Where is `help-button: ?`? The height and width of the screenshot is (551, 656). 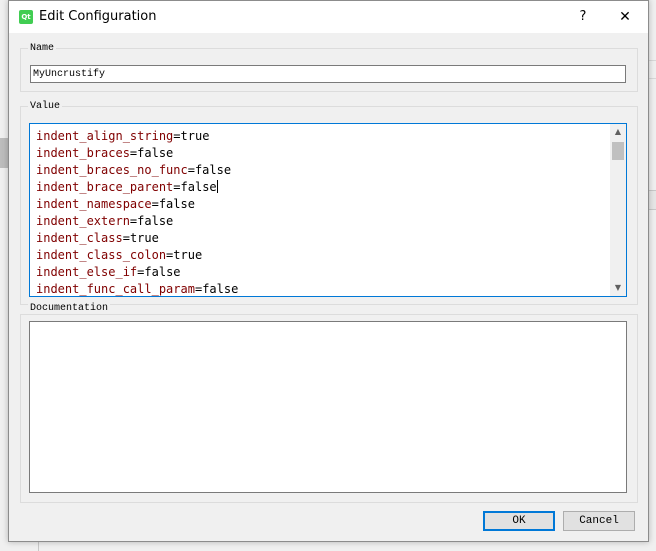
help-button: ? is located at coordinates (583, 17).